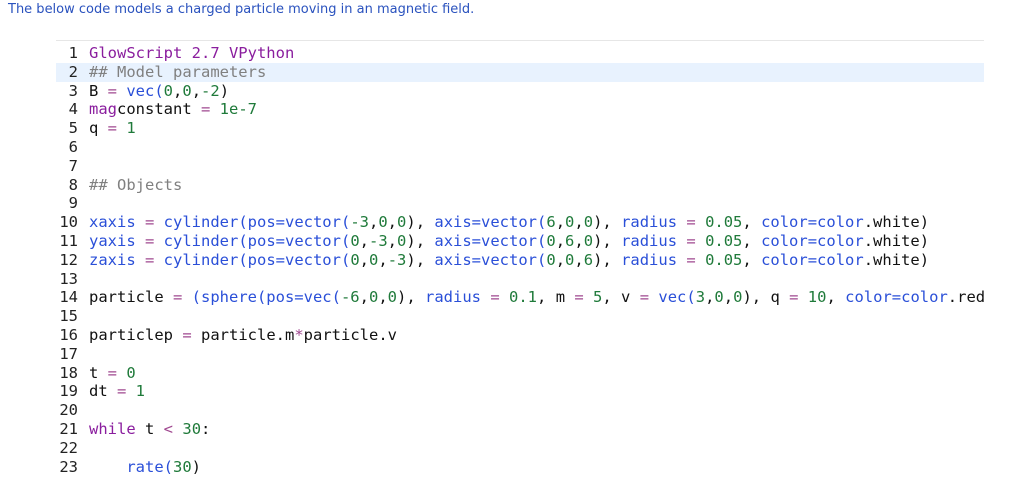 This screenshot has height=479, width=1024. I want to click on code-token: v, so click(626, 297).